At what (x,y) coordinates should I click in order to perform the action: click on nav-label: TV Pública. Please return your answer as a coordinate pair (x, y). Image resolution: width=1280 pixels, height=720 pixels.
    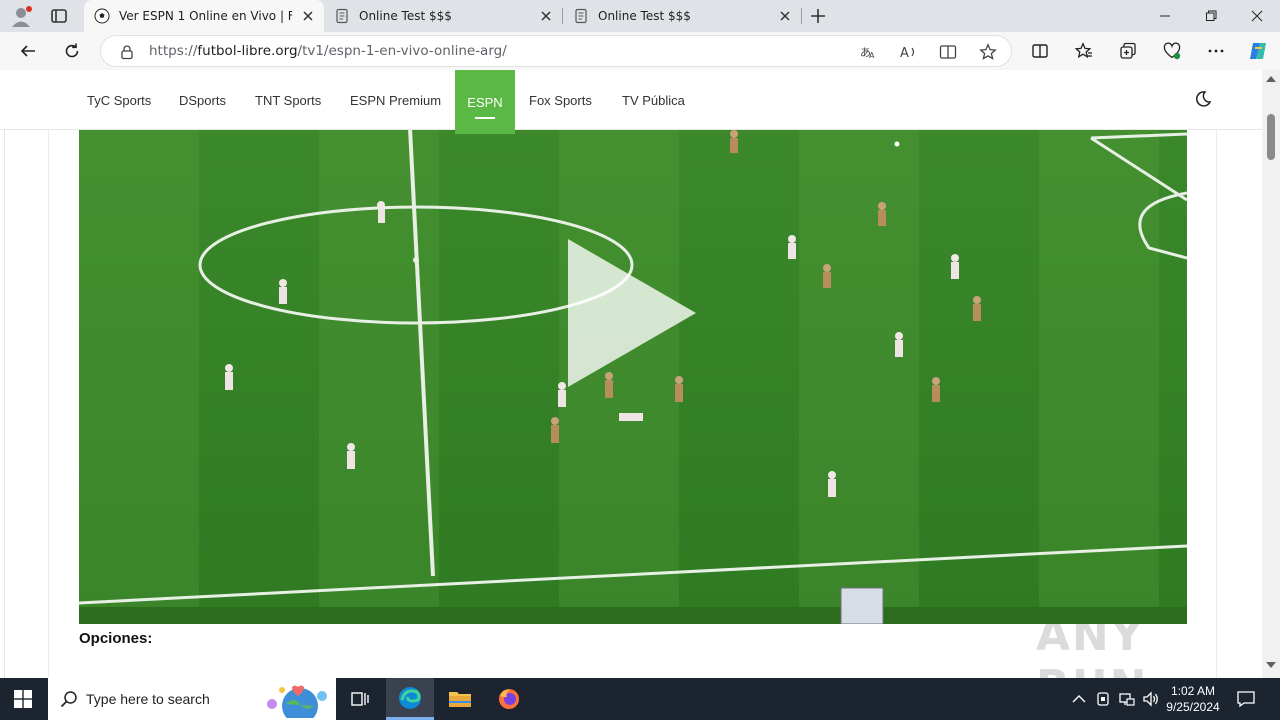
    Looking at the image, I should click on (653, 100).